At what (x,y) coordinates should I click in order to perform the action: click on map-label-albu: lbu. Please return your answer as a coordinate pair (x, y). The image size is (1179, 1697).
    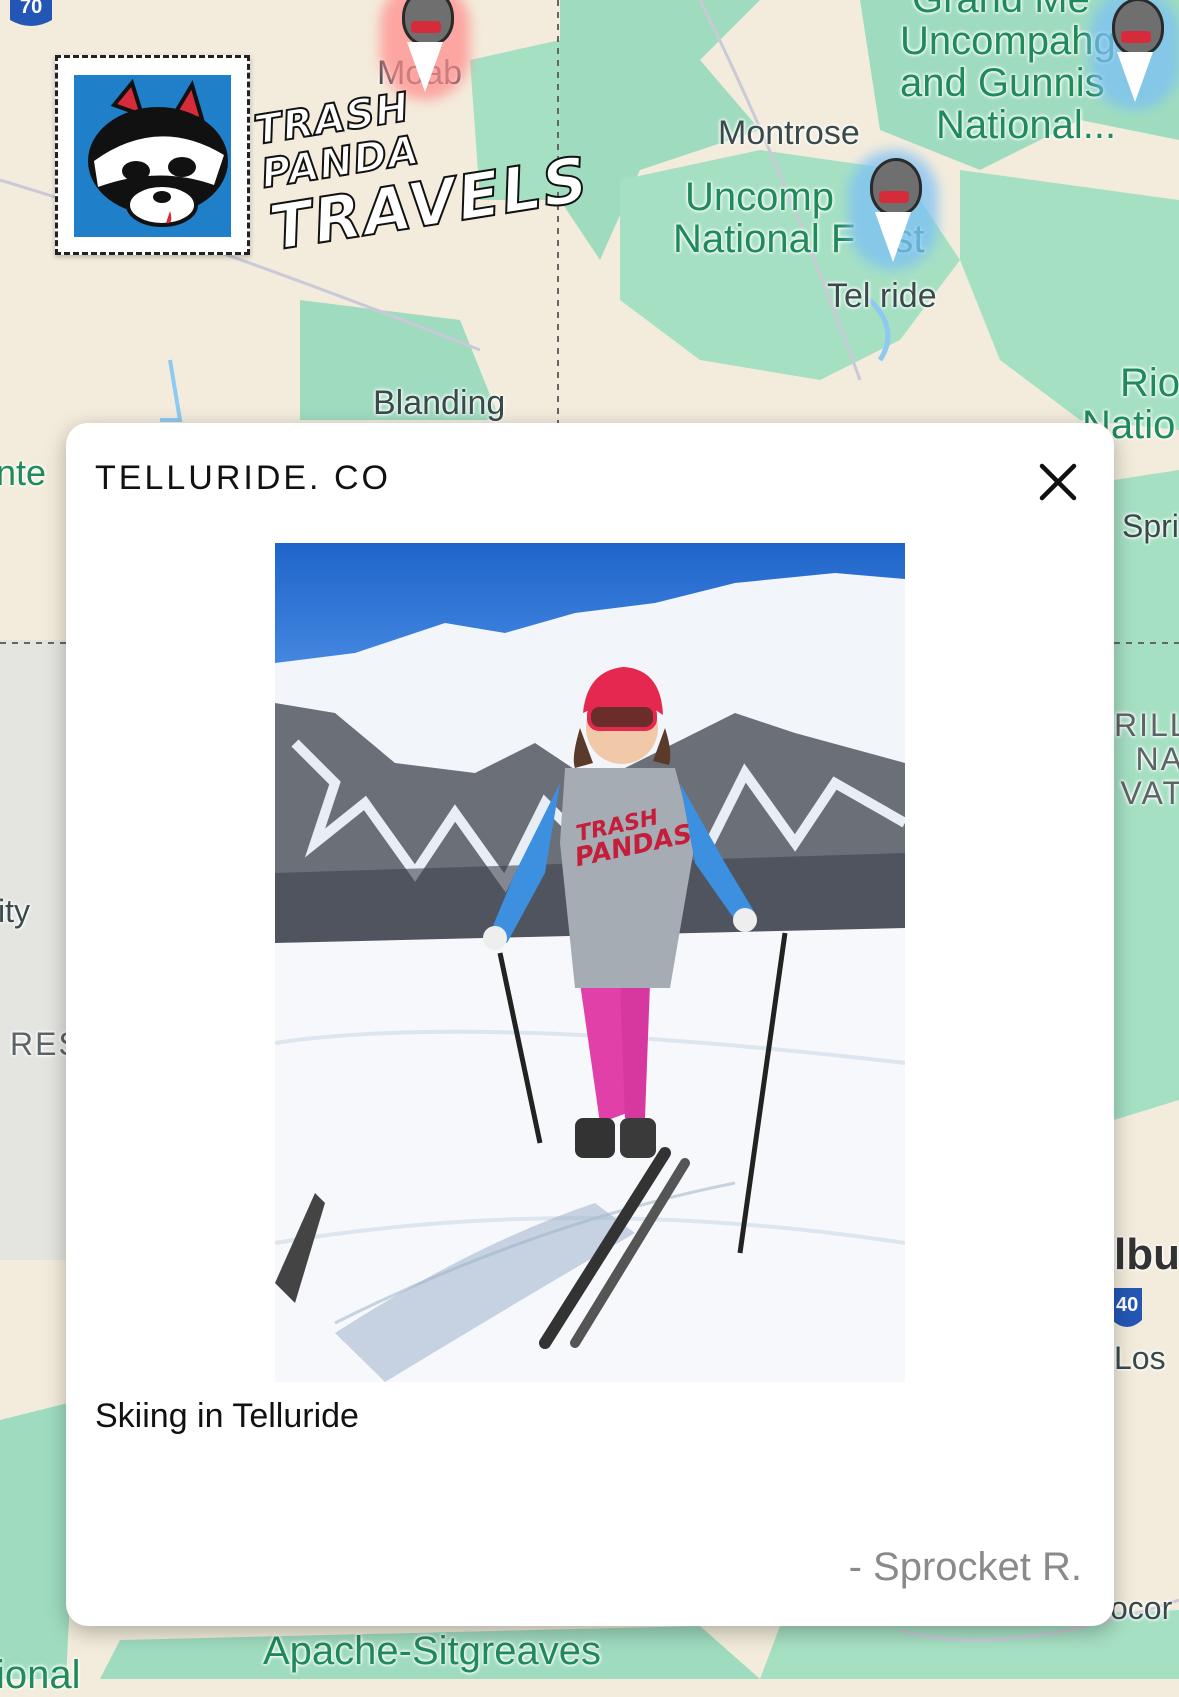
    Looking at the image, I should click on (1146, 1254).